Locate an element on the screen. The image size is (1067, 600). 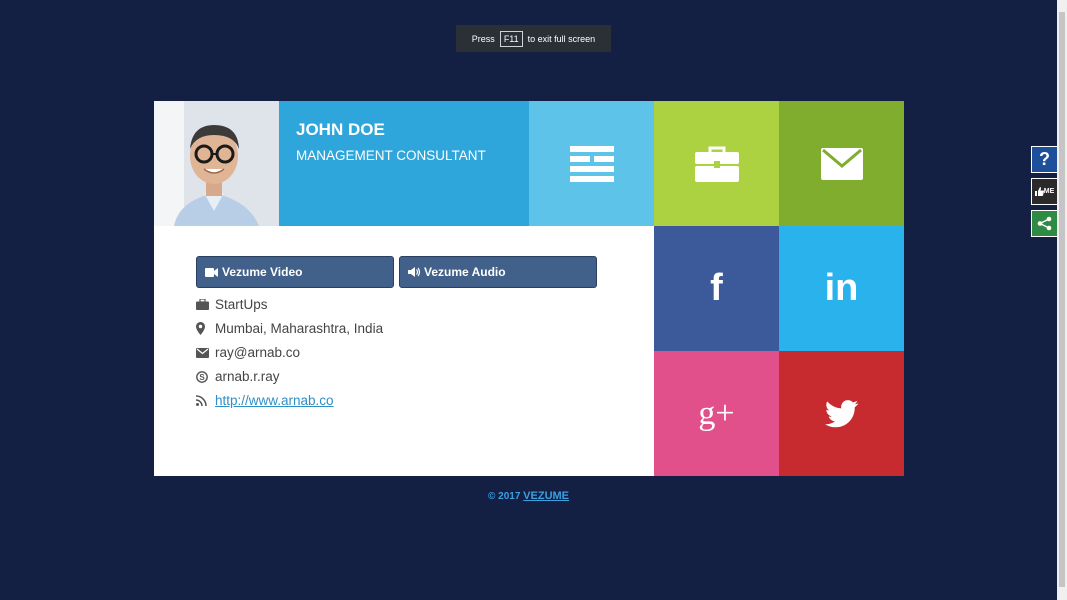
location-text: Mumbai, Maharashtra, India is located at coordinates (299, 328).